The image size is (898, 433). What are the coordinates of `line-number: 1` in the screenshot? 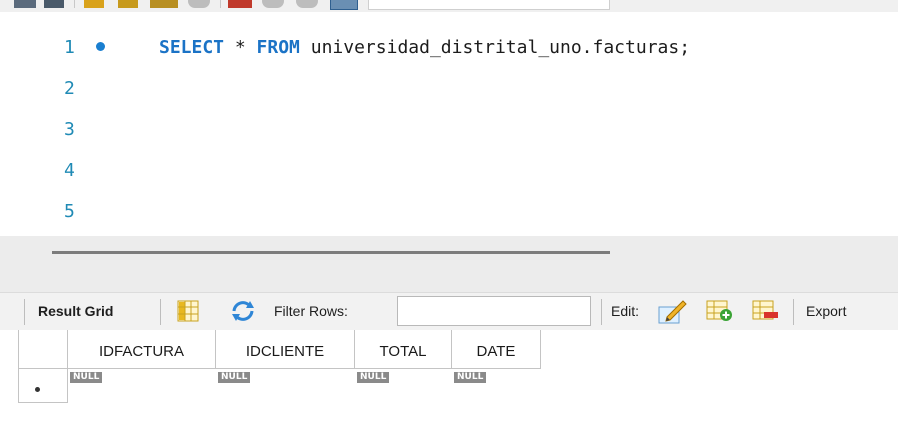 It's located at (69, 47).